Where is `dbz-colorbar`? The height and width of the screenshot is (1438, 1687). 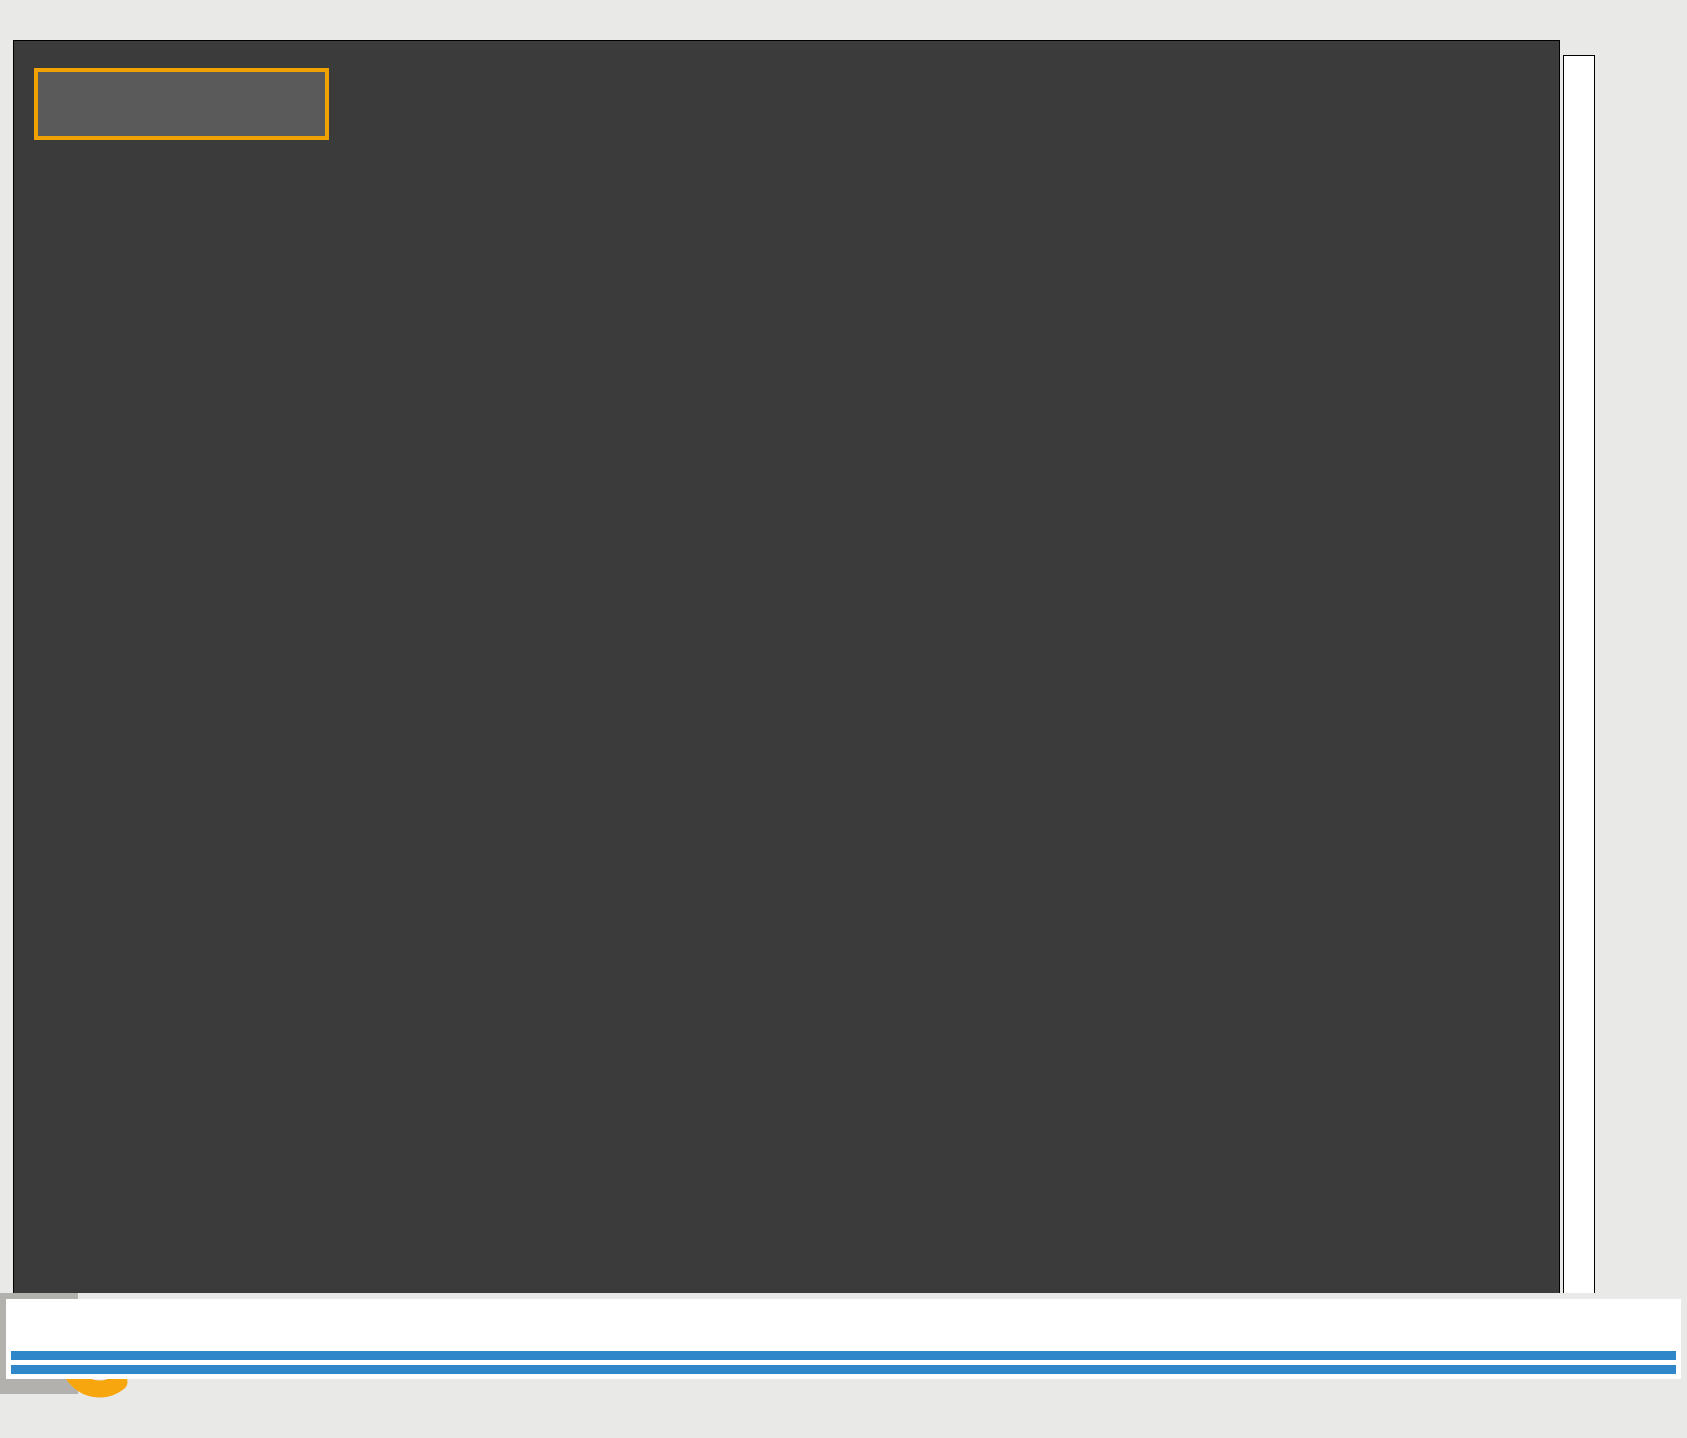
dbz-colorbar is located at coordinates (1625, 674).